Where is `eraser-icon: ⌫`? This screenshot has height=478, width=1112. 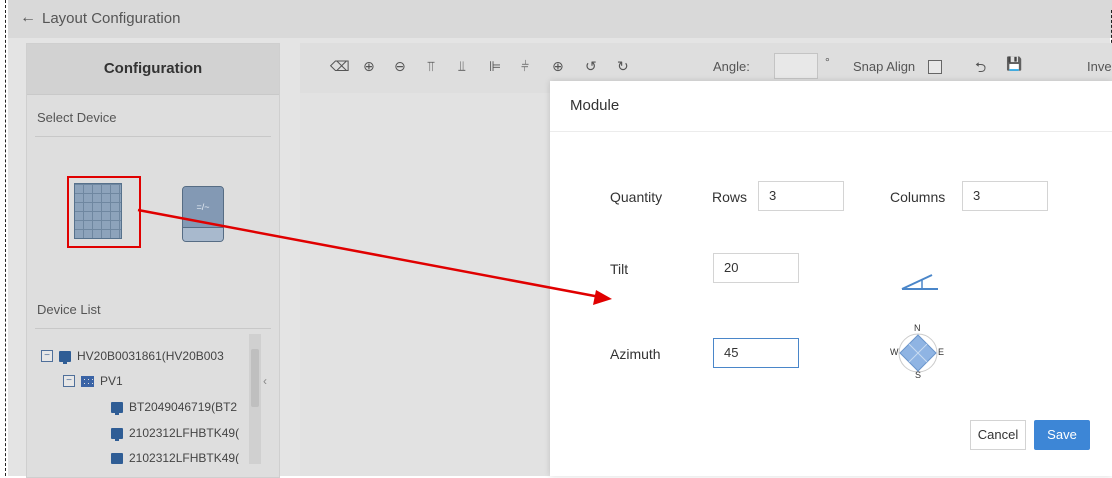
eraser-icon: ⌫ is located at coordinates (340, 66).